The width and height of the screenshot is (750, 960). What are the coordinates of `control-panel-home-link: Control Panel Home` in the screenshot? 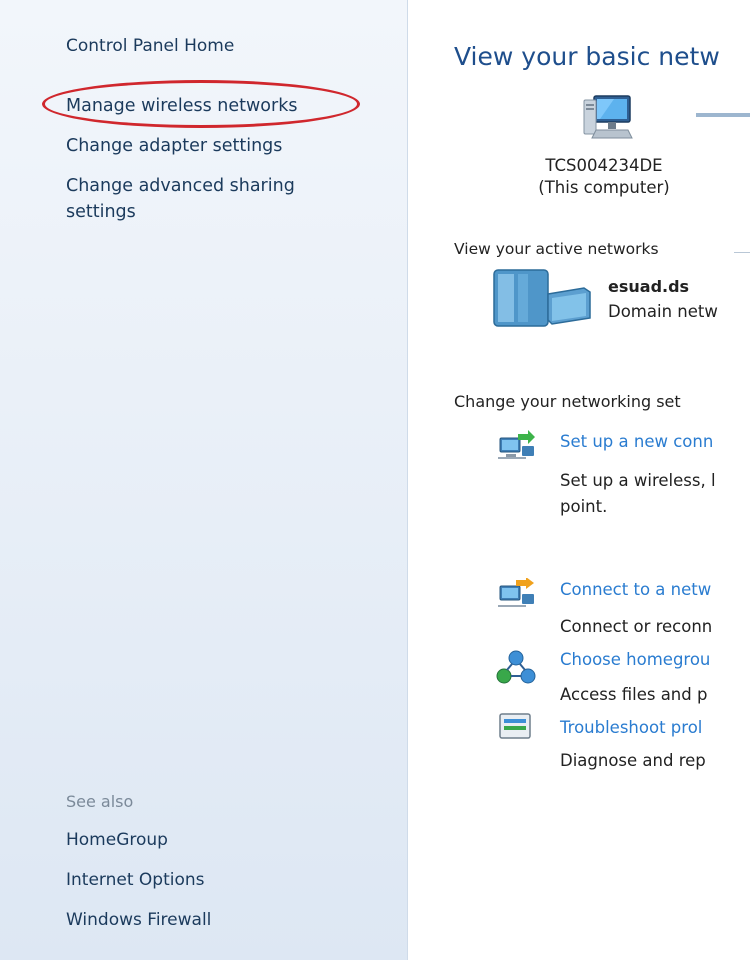 It's located at (150, 46).